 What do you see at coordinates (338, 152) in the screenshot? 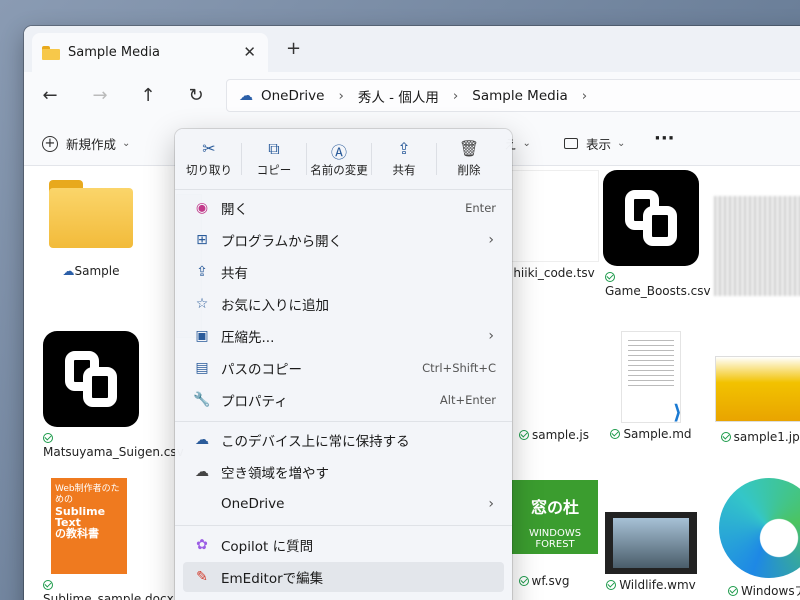
I see `rename-icon: Ⓐ` at bounding box center [338, 152].